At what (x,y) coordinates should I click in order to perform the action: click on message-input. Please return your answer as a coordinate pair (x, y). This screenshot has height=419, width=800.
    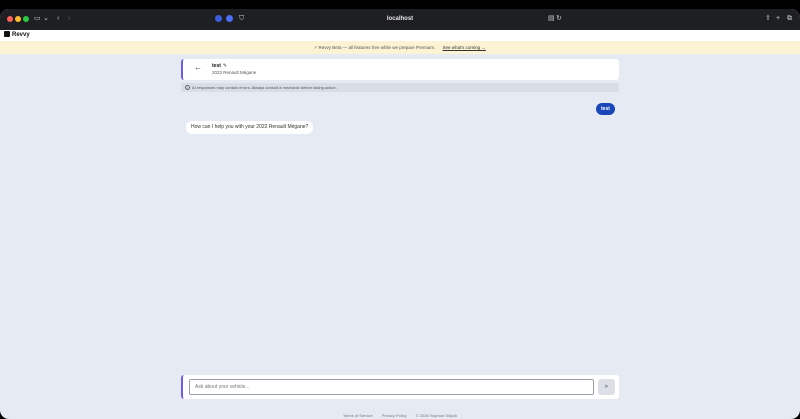
    Looking at the image, I should click on (391, 387).